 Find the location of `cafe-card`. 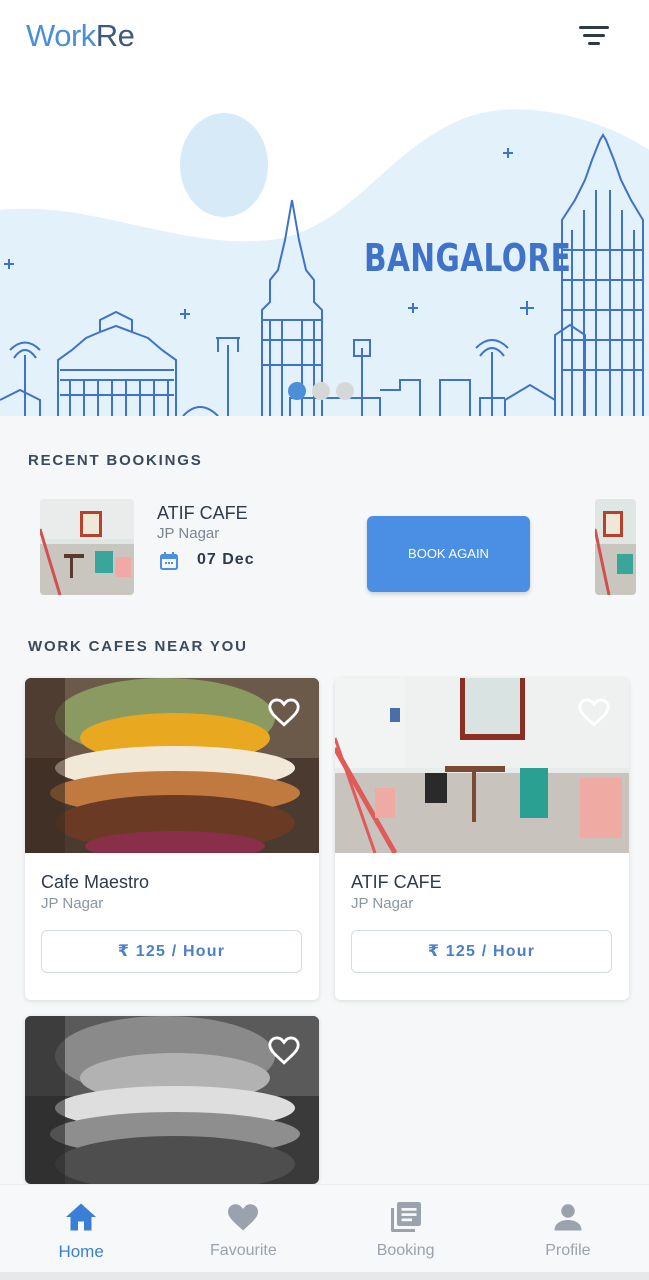

cafe-card is located at coordinates (172, 1100).